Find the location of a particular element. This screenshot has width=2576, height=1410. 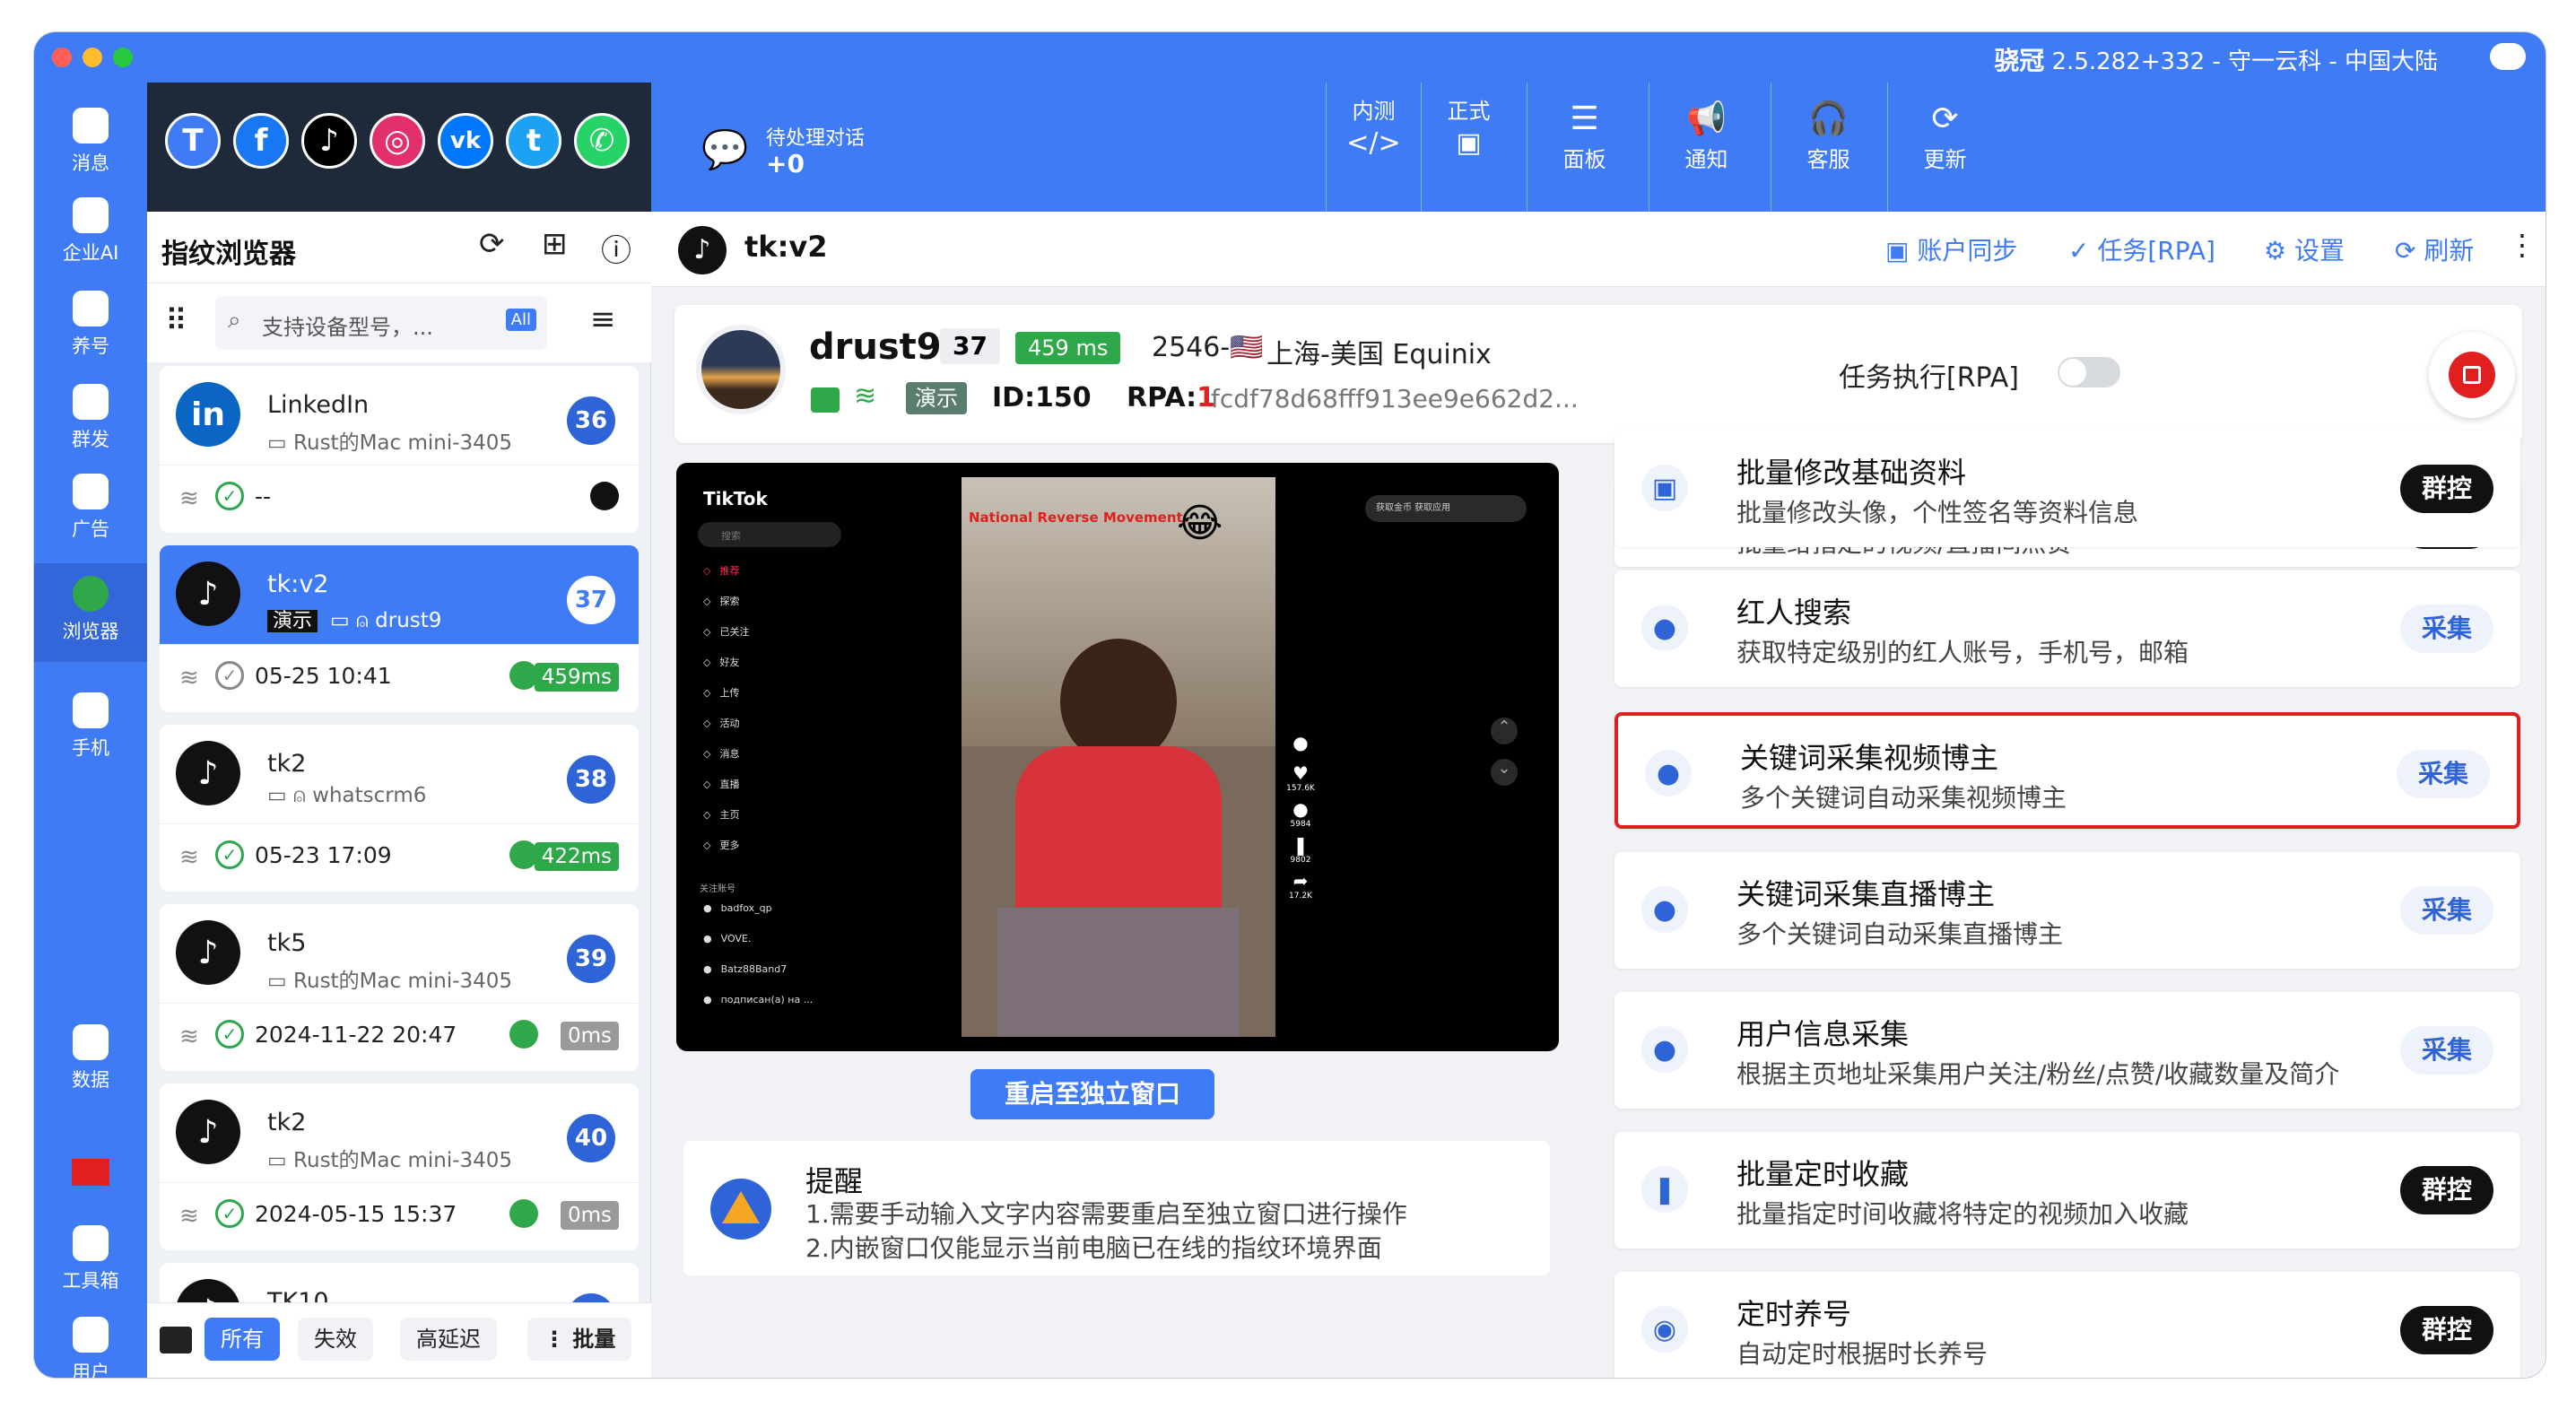

toolbar-button-4: 🎧 客服 is located at coordinates (1828, 147).